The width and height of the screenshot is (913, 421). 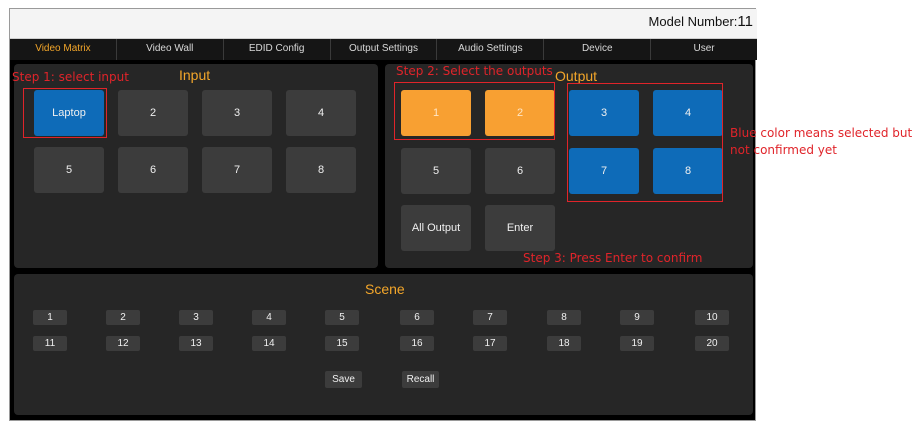 What do you see at coordinates (153, 113) in the screenshot?
I see `input-button-2: 2` at bounding box center [153, 113].